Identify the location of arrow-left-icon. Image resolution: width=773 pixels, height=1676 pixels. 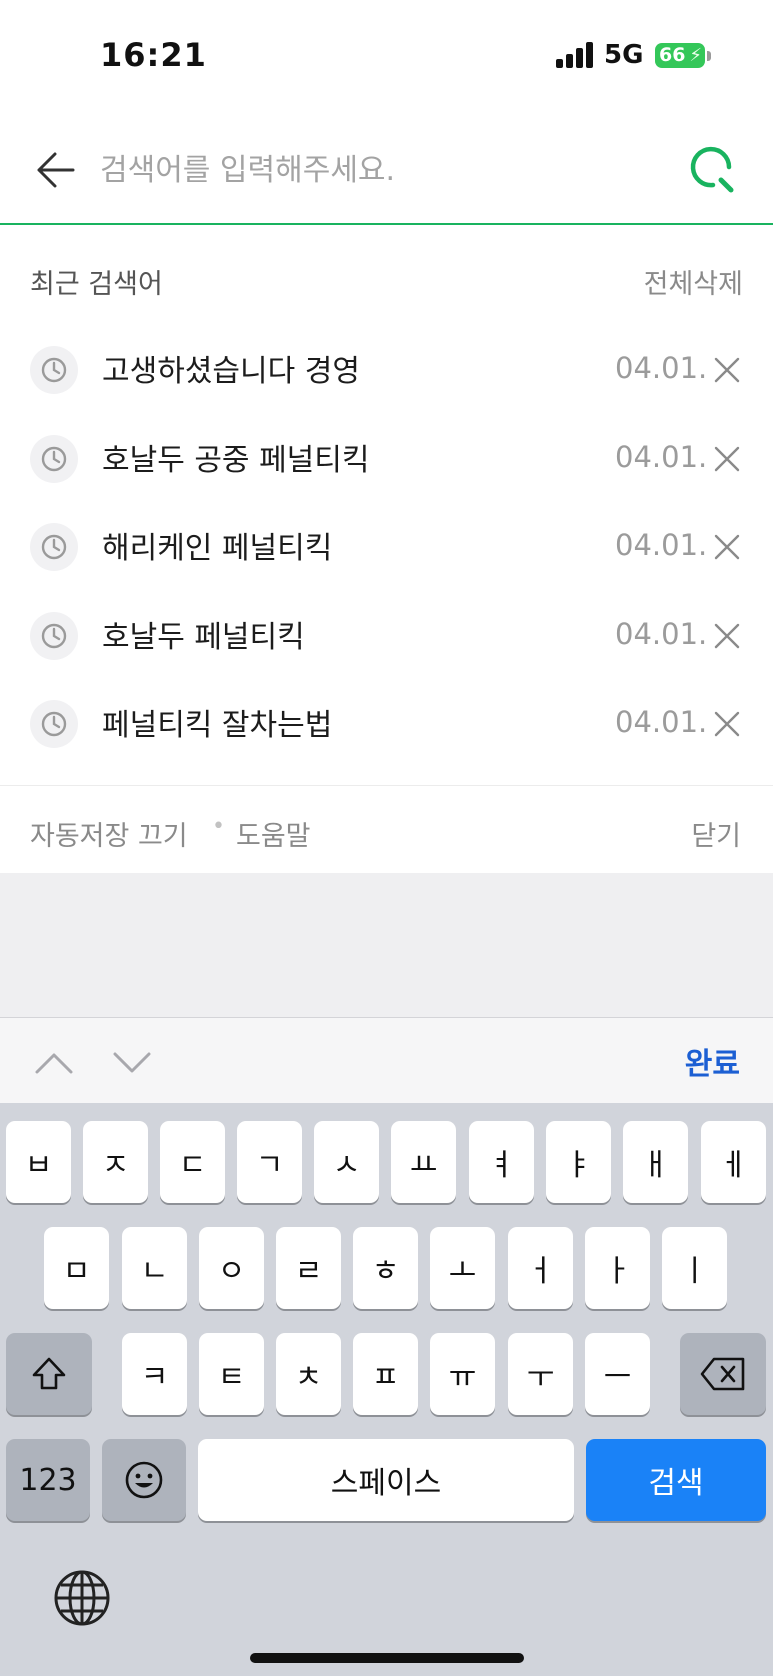
(56, 170).